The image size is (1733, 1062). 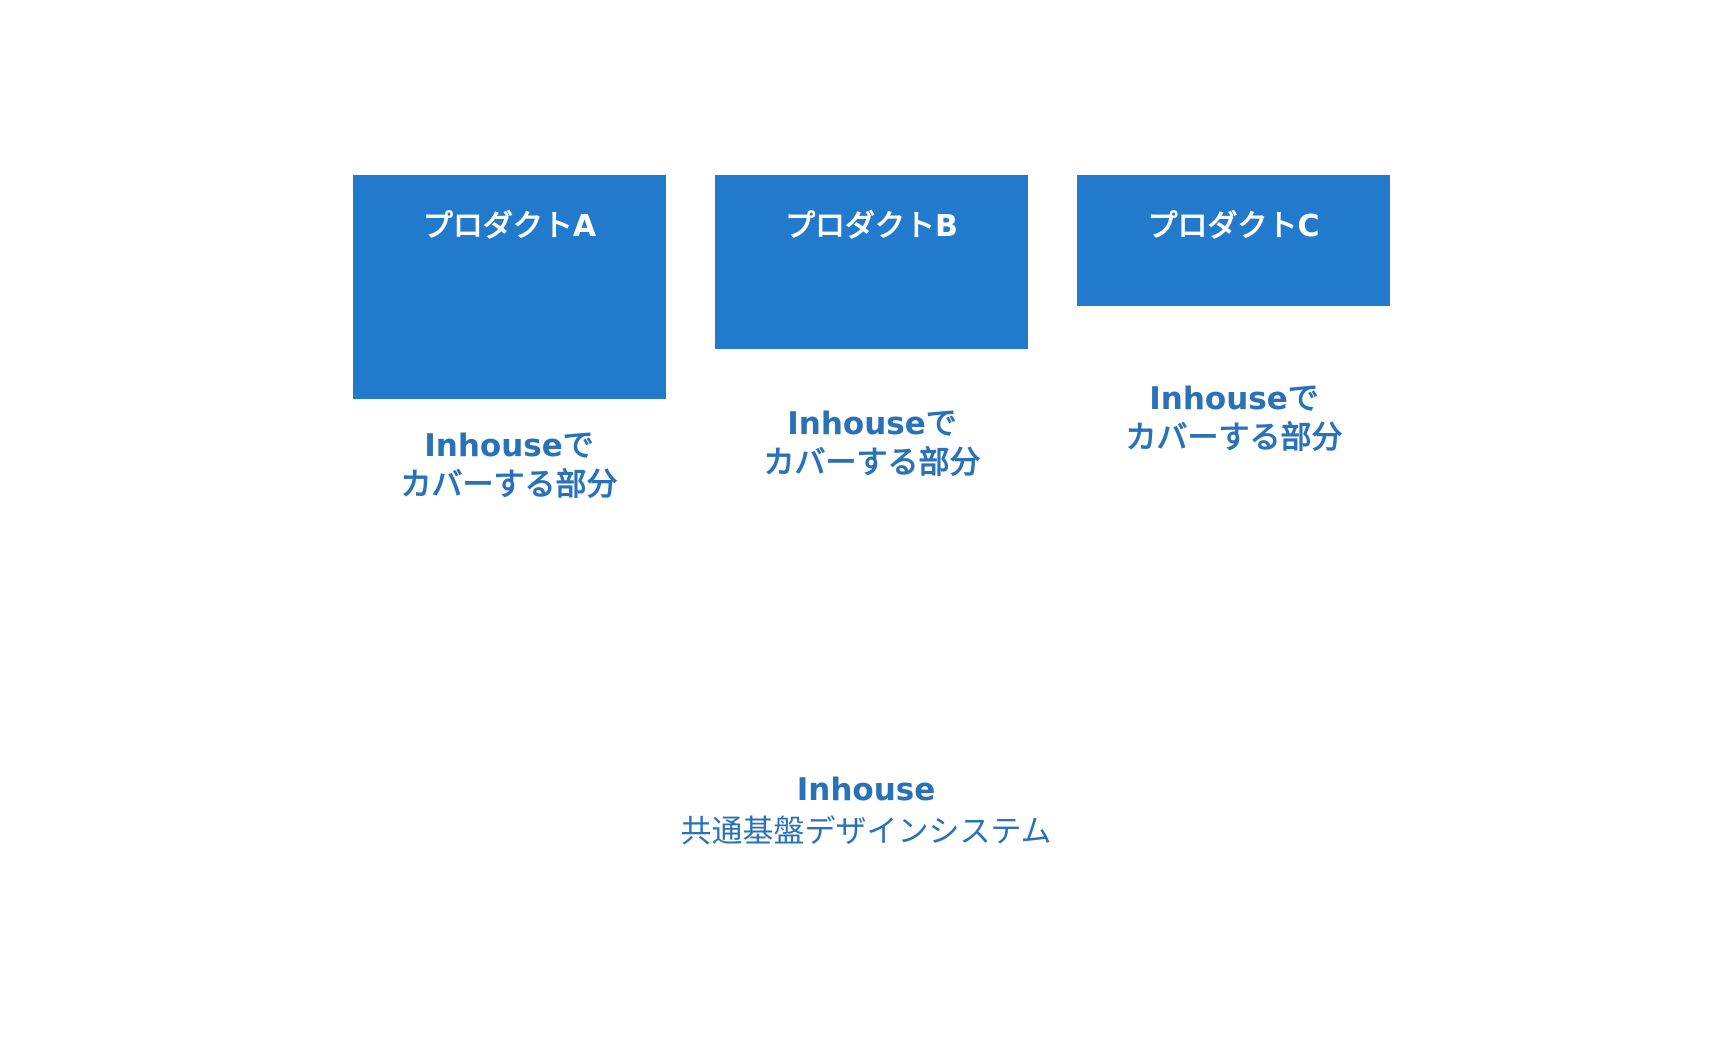 What do you see at coordinates (509, 485) in the screenshot?
I see `product-a-coverage-line2: カバーする部分` at bounding box center [509, 485].